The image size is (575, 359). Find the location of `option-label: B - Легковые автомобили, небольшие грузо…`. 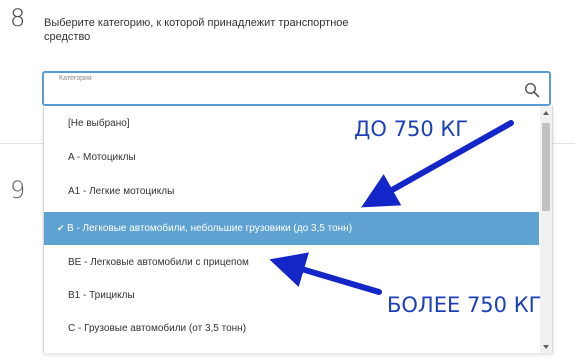

option-label: B - Легковые автомобили, небольшие грузо… is located at coordinates (210, 228).